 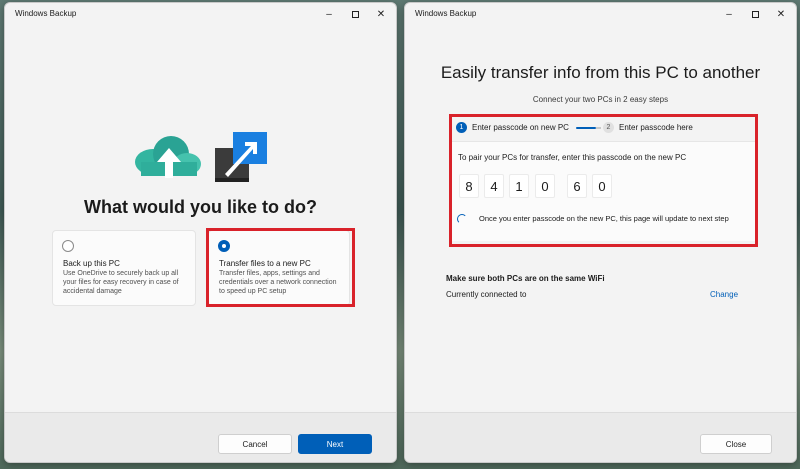 What do you see at coordinates (91, 263) in the screenshot?
I see `option-title: Back up this PC` at bounding box center [91, 263].